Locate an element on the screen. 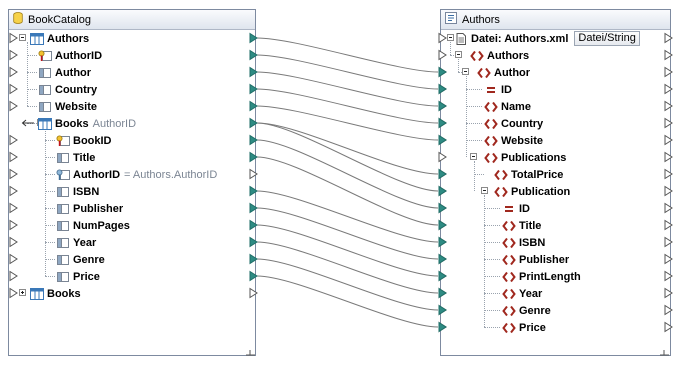 The width and height of the screenshot is (680, 366). file-string-button: Datei/String is located at coordinates (607, 38).